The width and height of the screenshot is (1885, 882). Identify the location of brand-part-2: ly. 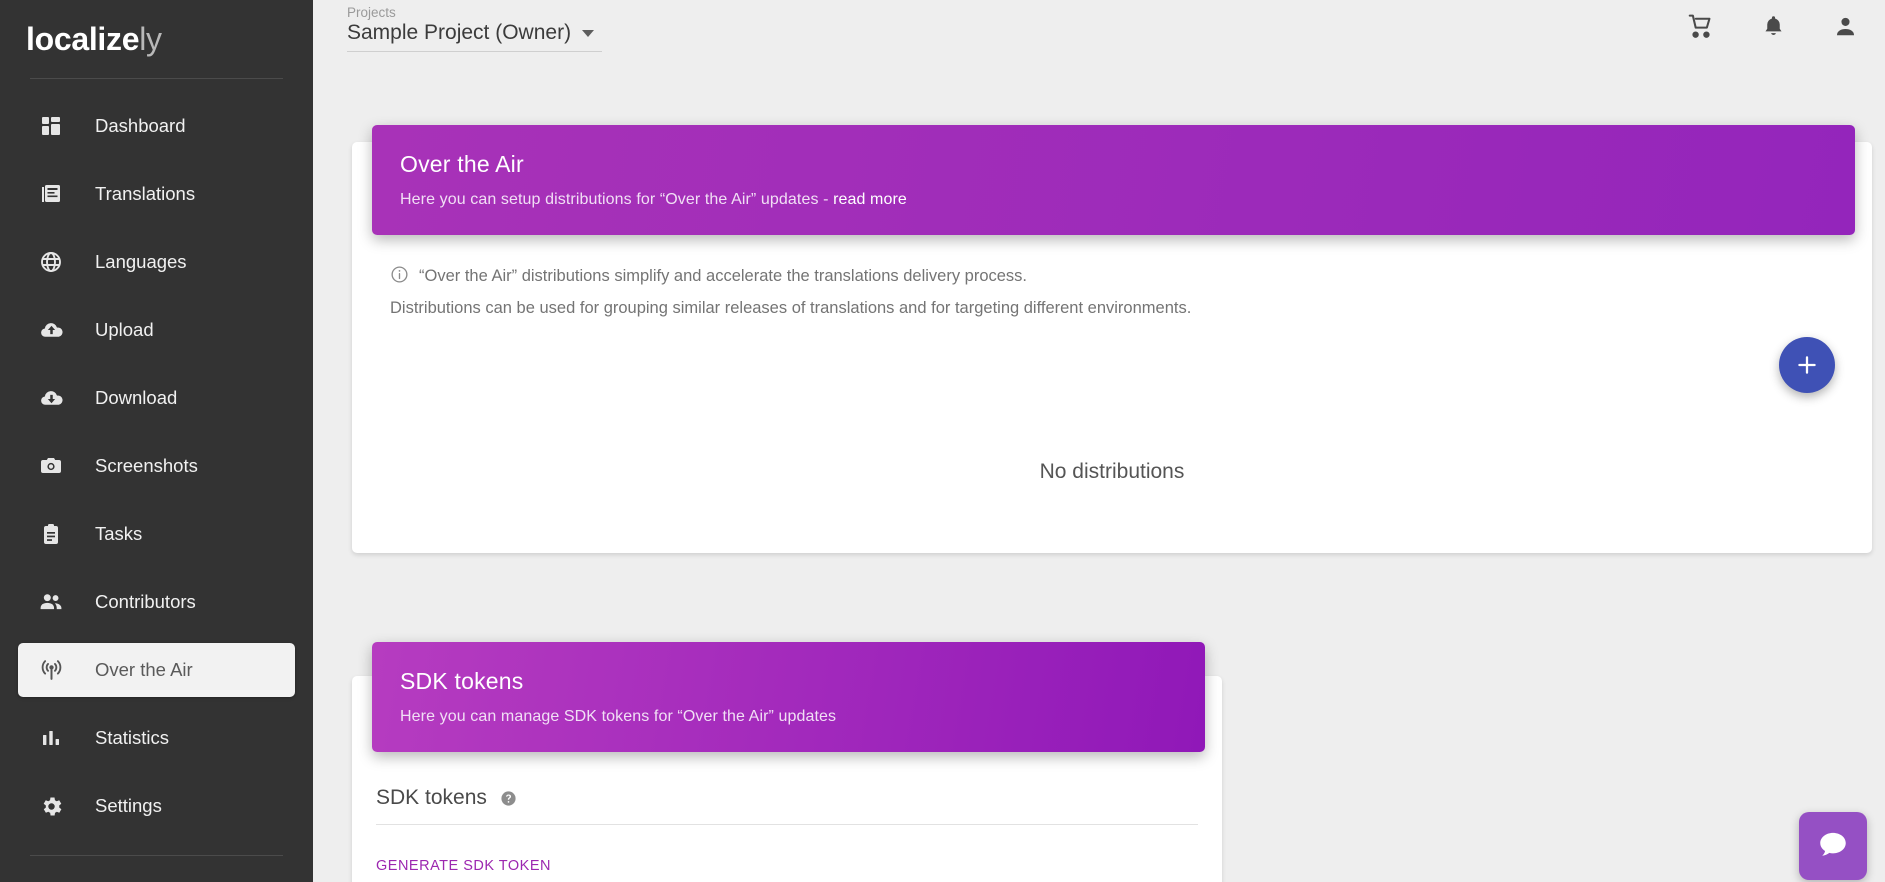
(150, 38).